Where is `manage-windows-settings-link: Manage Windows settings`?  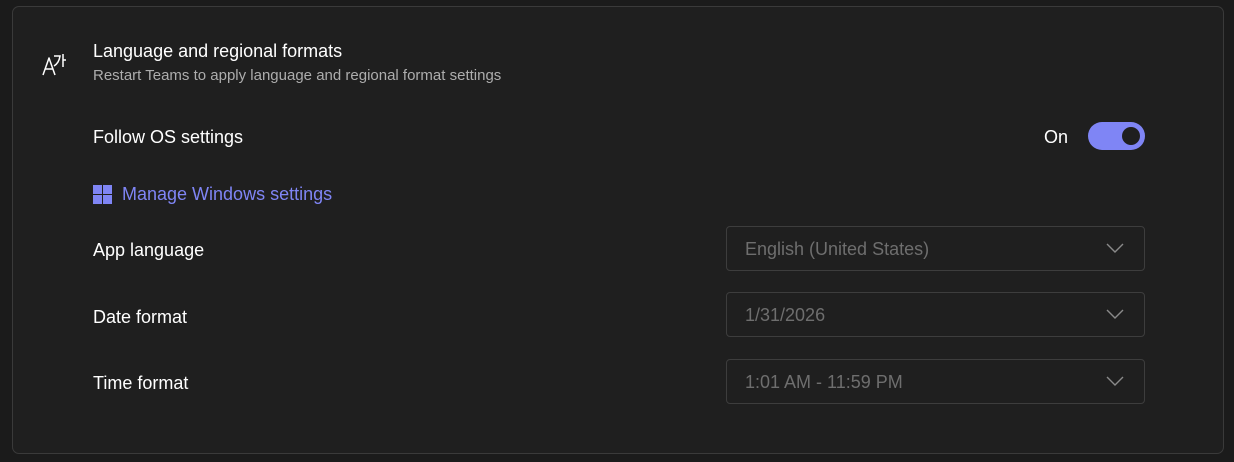
manage-windows-settings-link: Manage Windows settings is located at coordinates (212, 194).